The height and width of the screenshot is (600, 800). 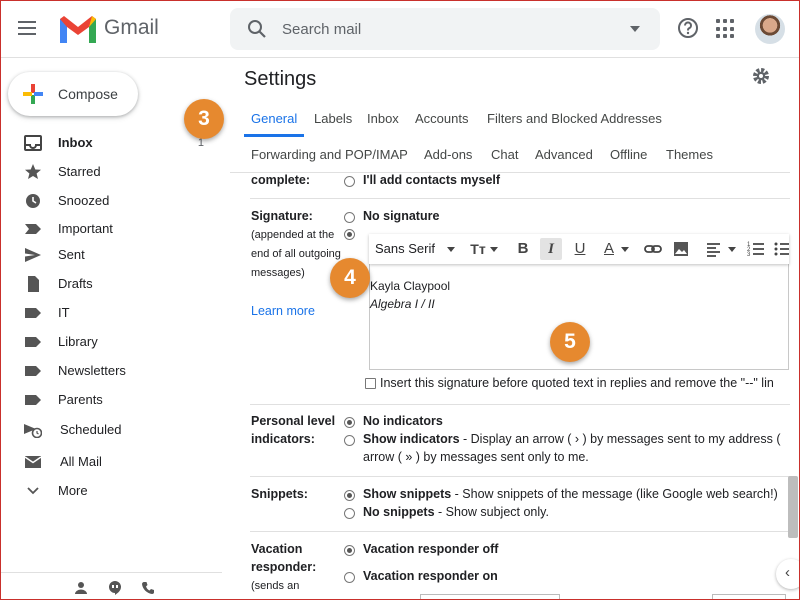 I want to click on svg-text: 3, so click(x=749, y=255).